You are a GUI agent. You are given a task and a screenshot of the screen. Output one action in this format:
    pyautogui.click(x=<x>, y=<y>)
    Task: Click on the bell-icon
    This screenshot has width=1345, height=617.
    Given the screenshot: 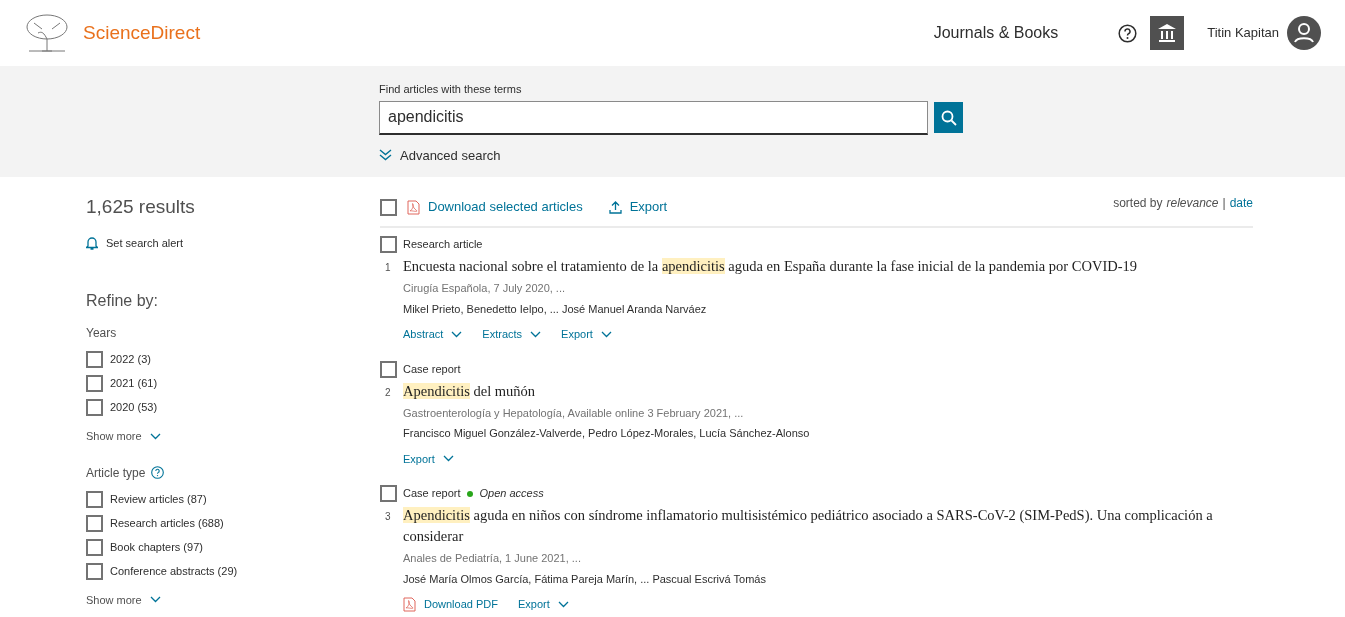 What is the action you would take?
    pyautogui.click(x=92, y=242)
    